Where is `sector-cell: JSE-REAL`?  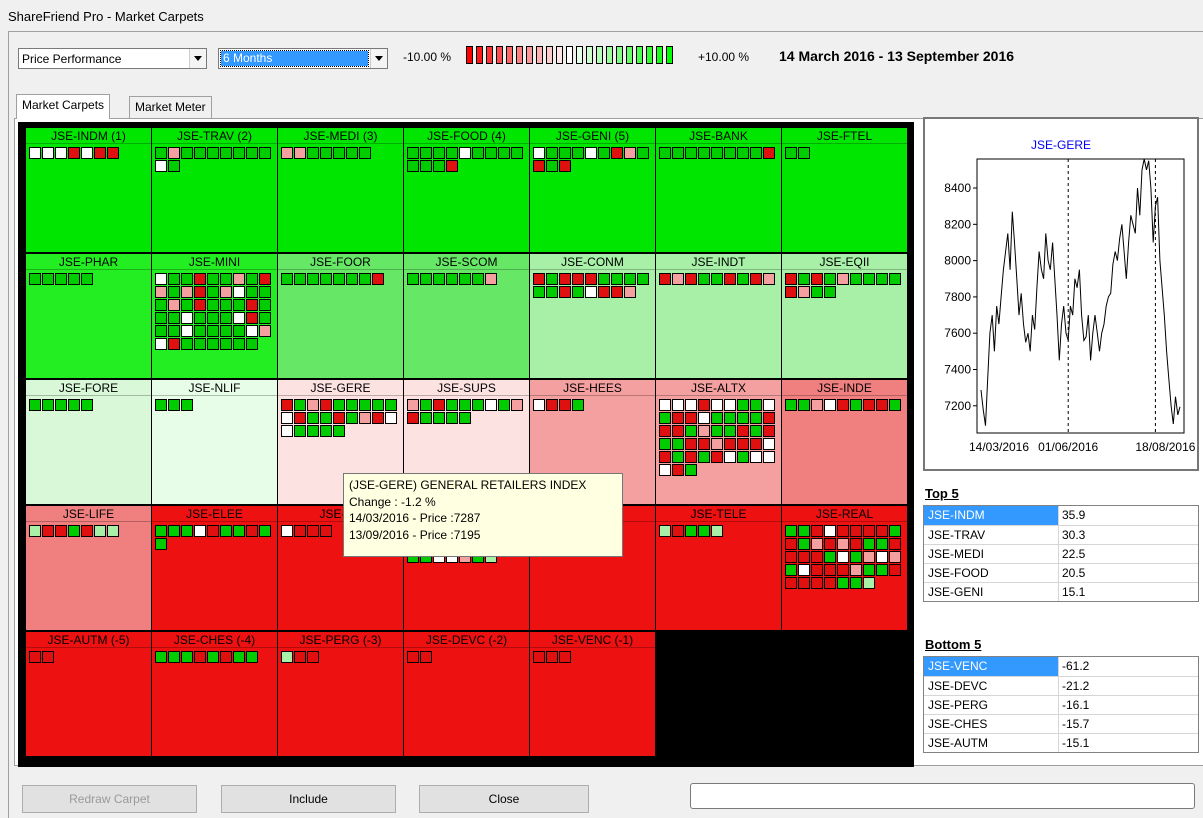 sector-cell: JSE-REAL is located at coordinates (844, 568).